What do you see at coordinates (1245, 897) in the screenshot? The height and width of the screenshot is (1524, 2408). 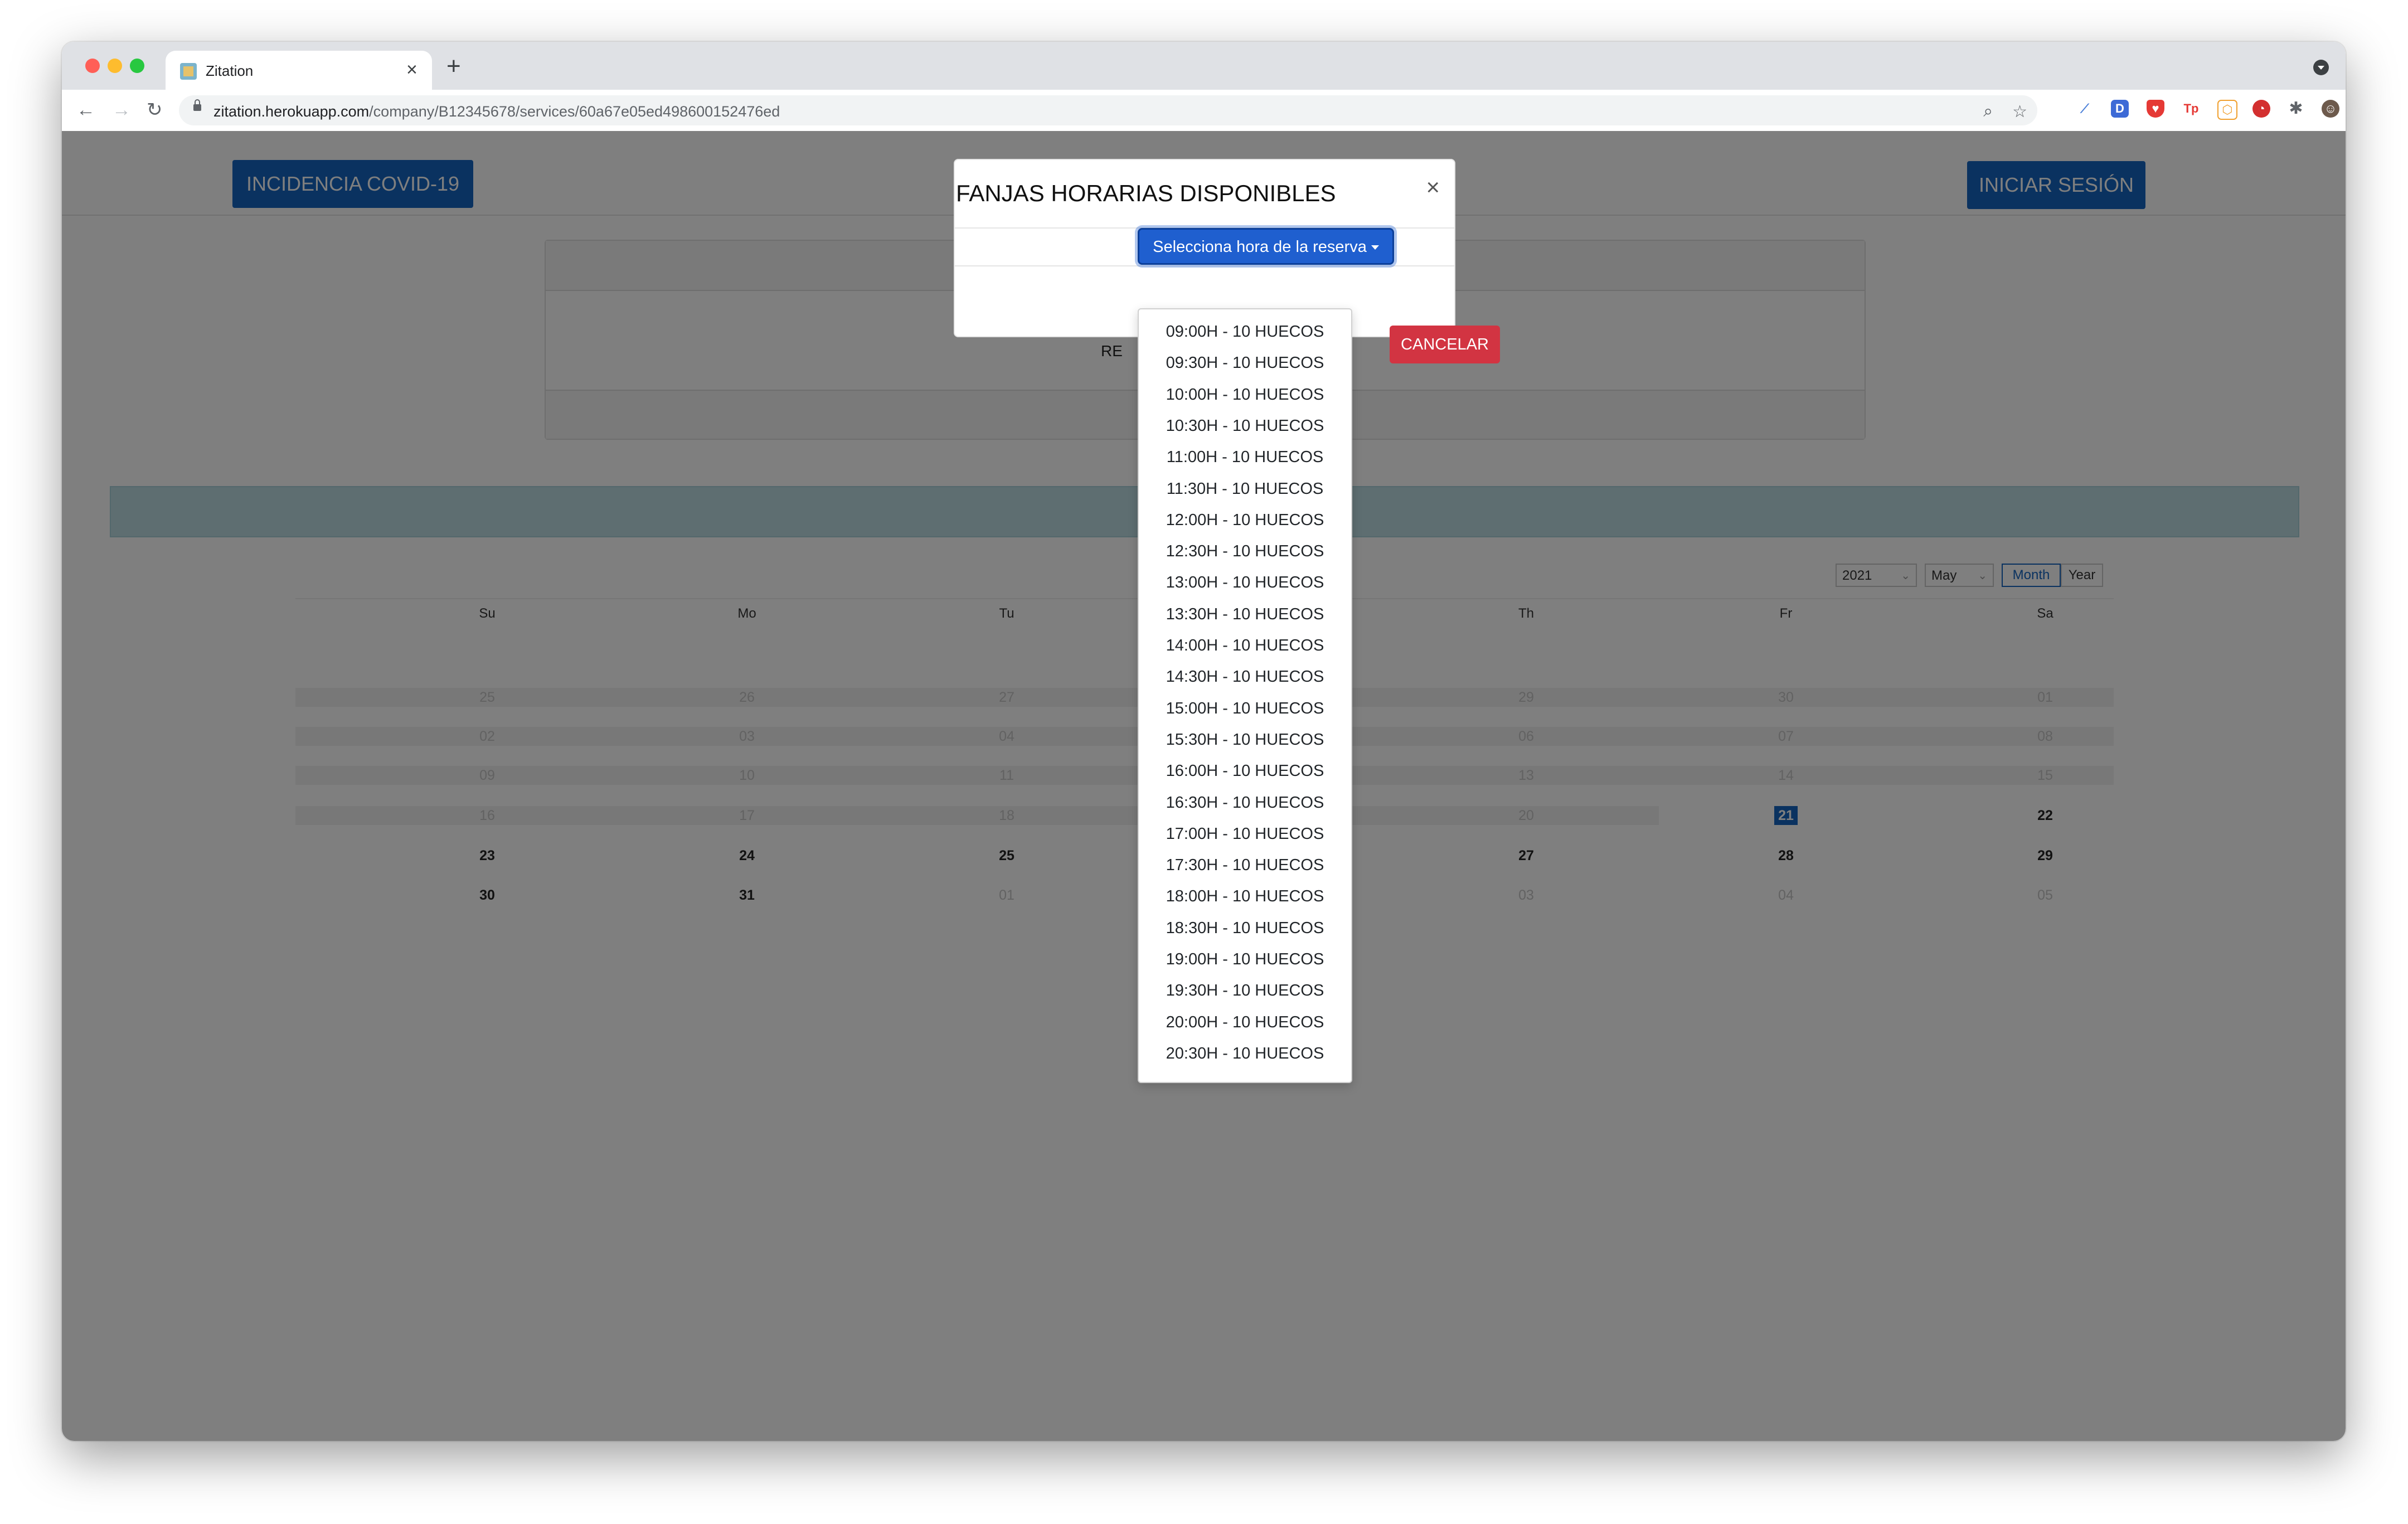 I see `time-slot-option: 18:00H - 10 HUECOS` at bounding box center [1245, 897].